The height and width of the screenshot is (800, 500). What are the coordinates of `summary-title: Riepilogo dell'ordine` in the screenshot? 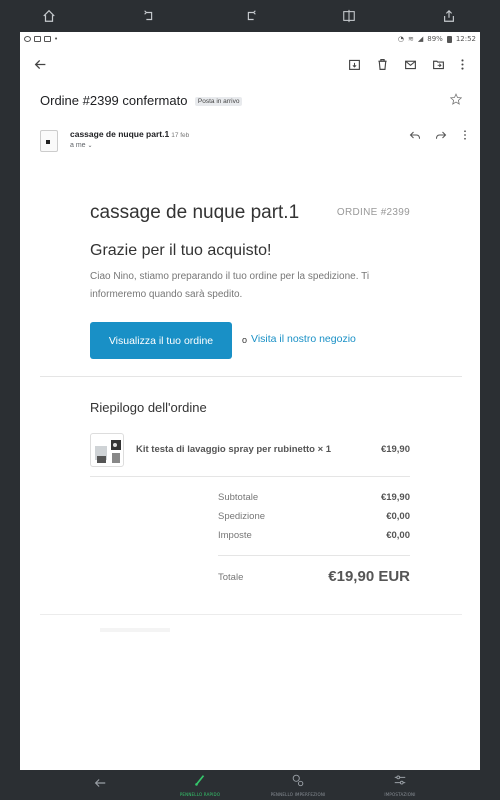 It's located at (148, 407).